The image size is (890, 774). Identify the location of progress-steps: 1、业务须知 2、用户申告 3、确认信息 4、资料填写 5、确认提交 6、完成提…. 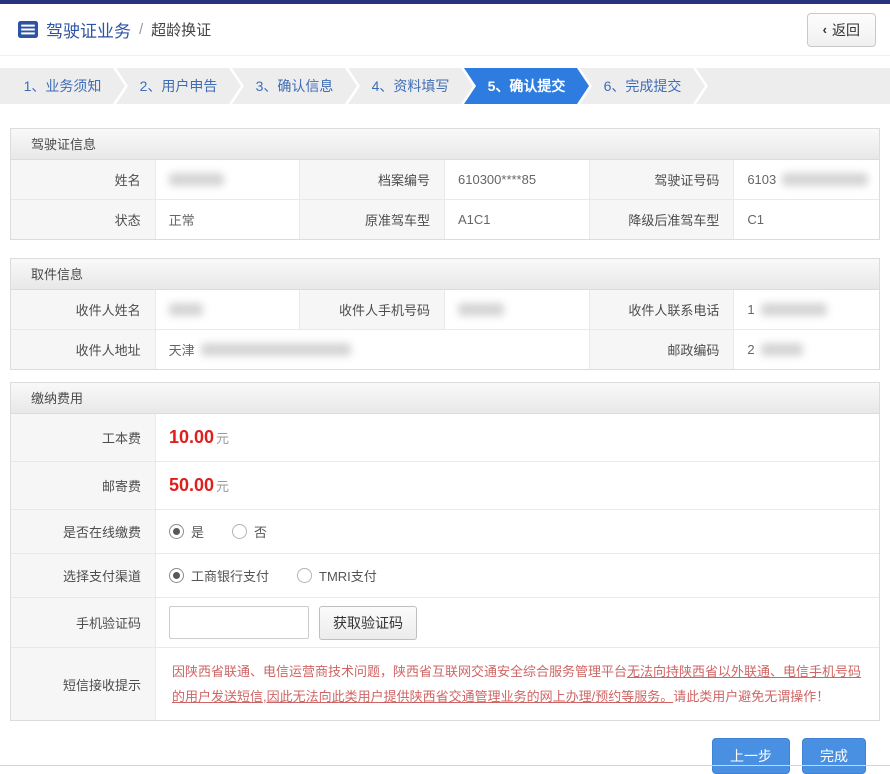
(445, 86).